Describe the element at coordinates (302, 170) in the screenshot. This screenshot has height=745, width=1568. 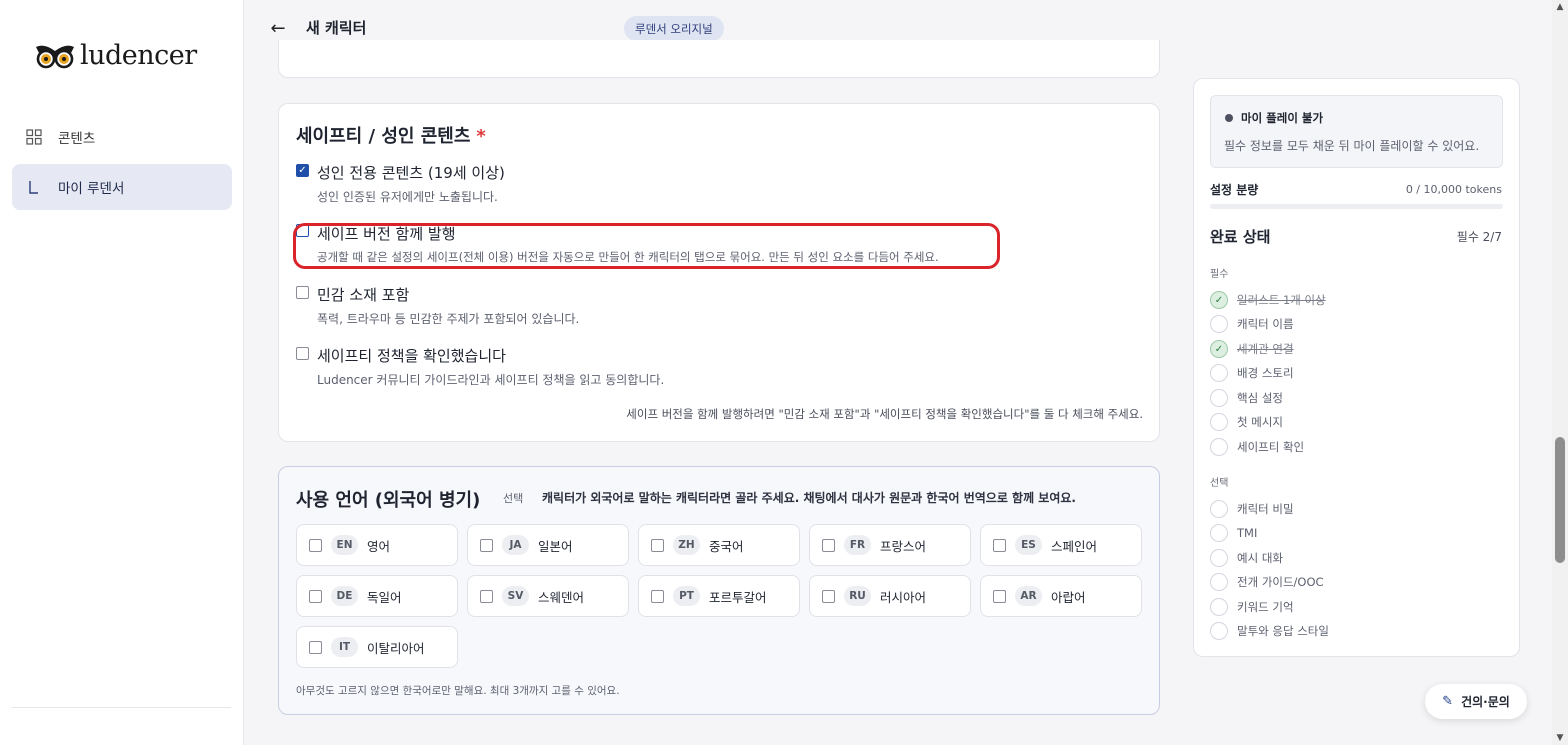
I see `checkbox-checked: ✓` at that location.